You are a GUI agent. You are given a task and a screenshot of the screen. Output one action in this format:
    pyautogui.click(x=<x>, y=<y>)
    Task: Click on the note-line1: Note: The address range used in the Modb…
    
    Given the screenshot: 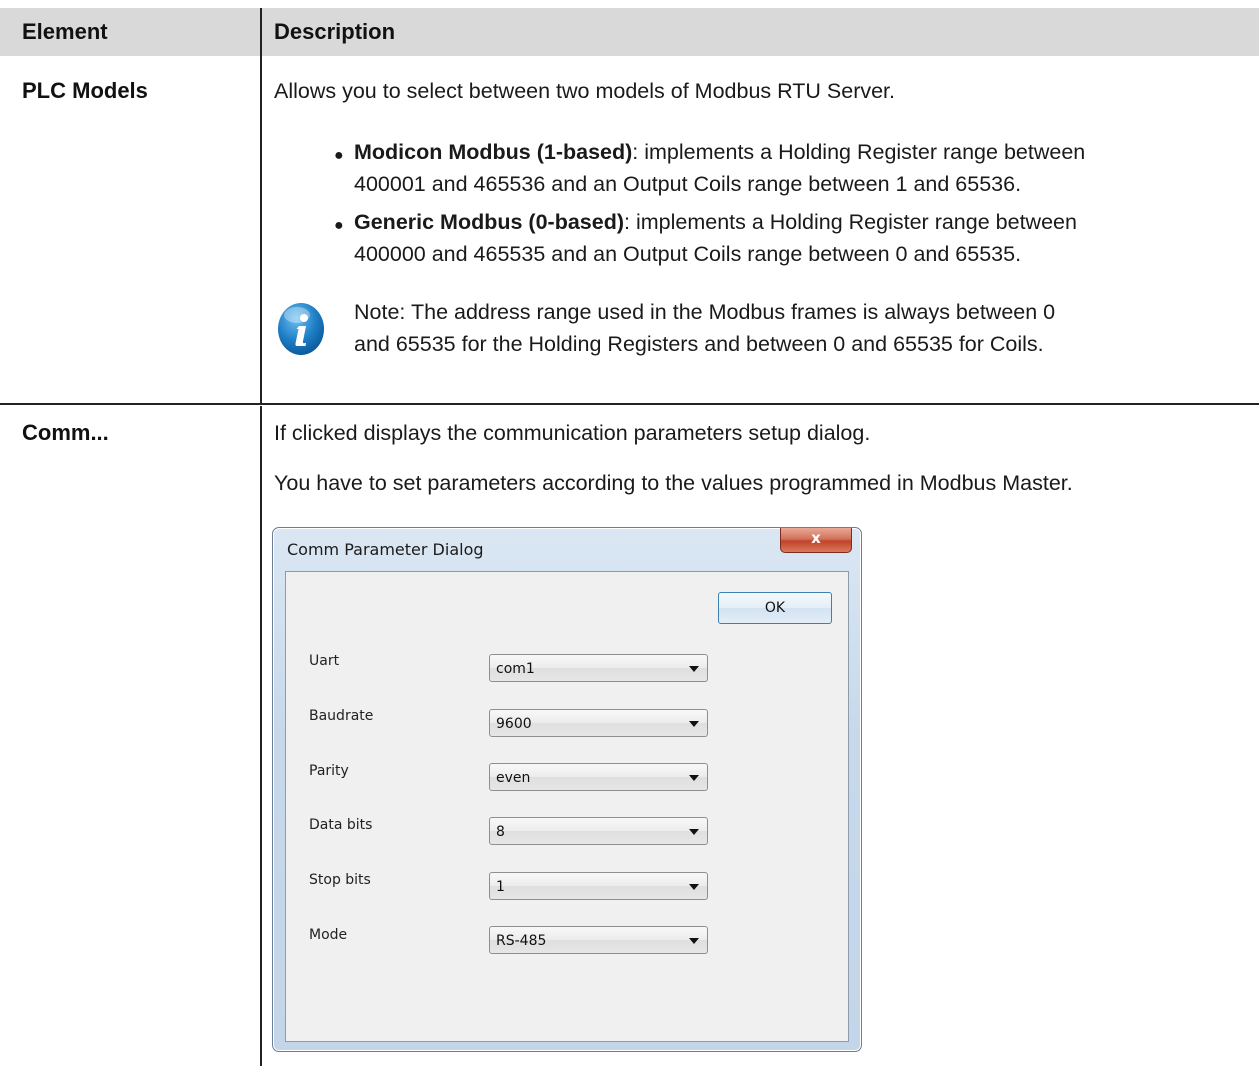 What is the action you would take?
    pyautogui.click(x=705, y=312)
    